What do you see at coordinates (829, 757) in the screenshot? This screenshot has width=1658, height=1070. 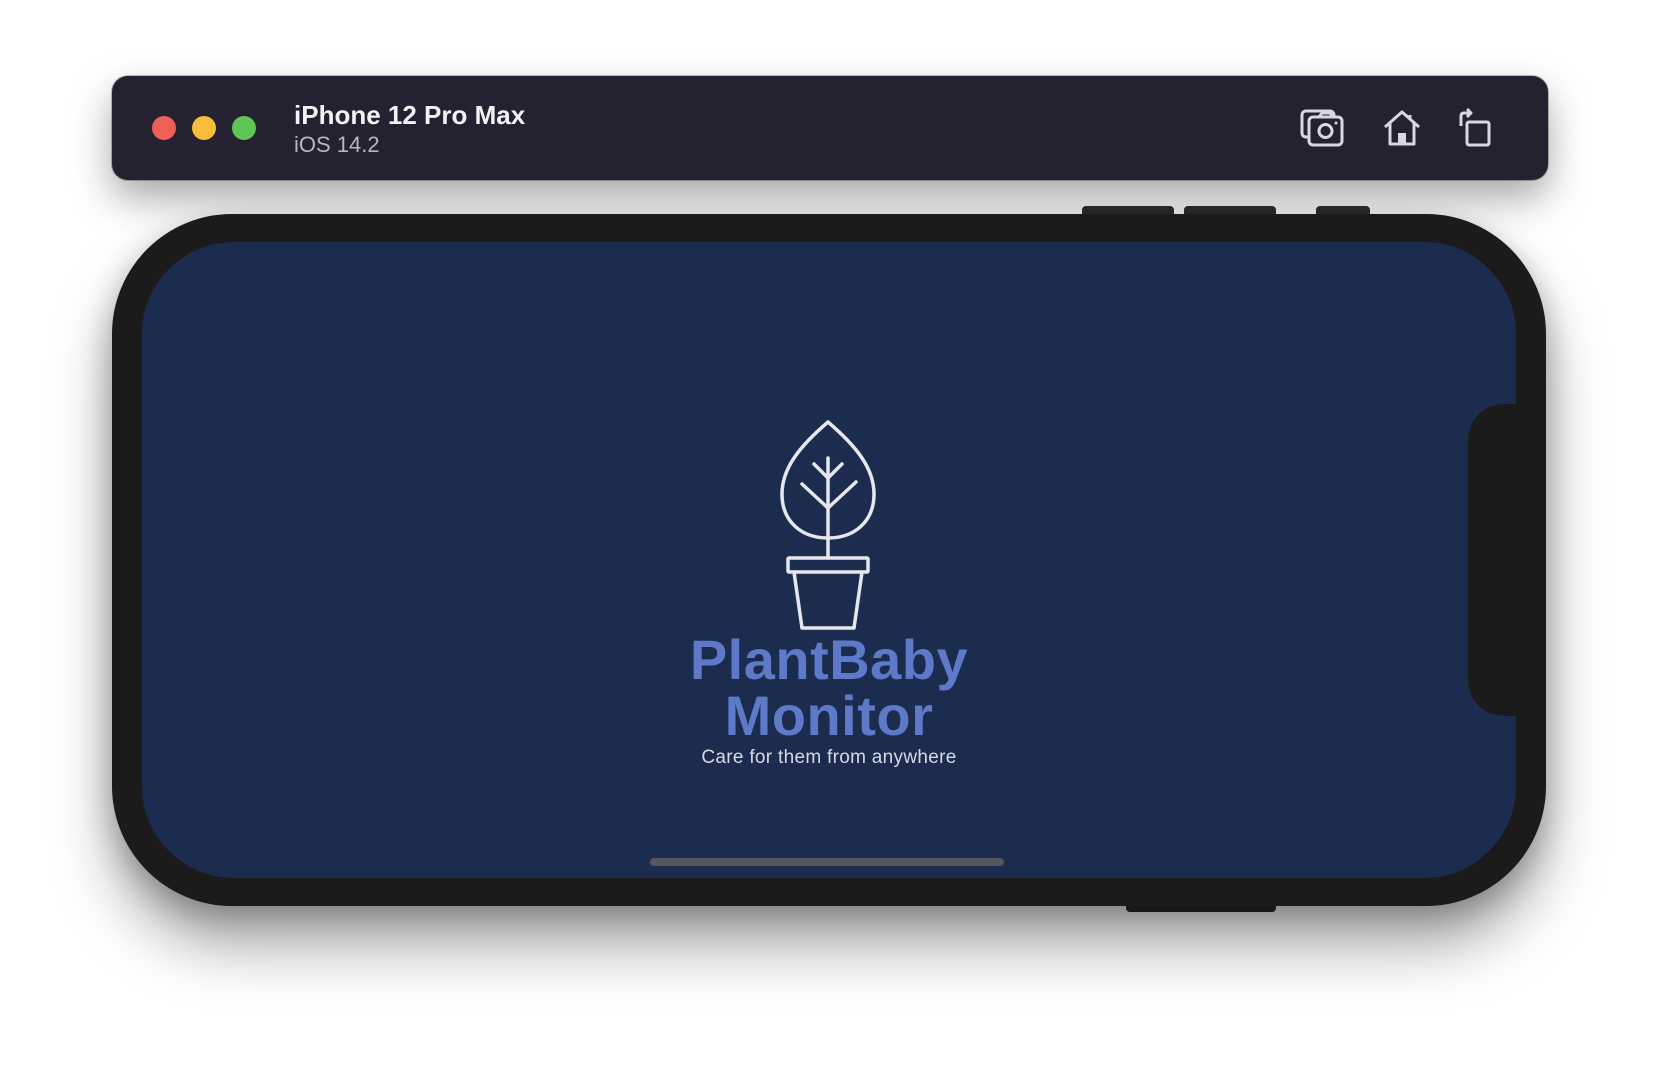 I see `app-tagline: Care for them from anywhere` at bounding box center [829, 757].